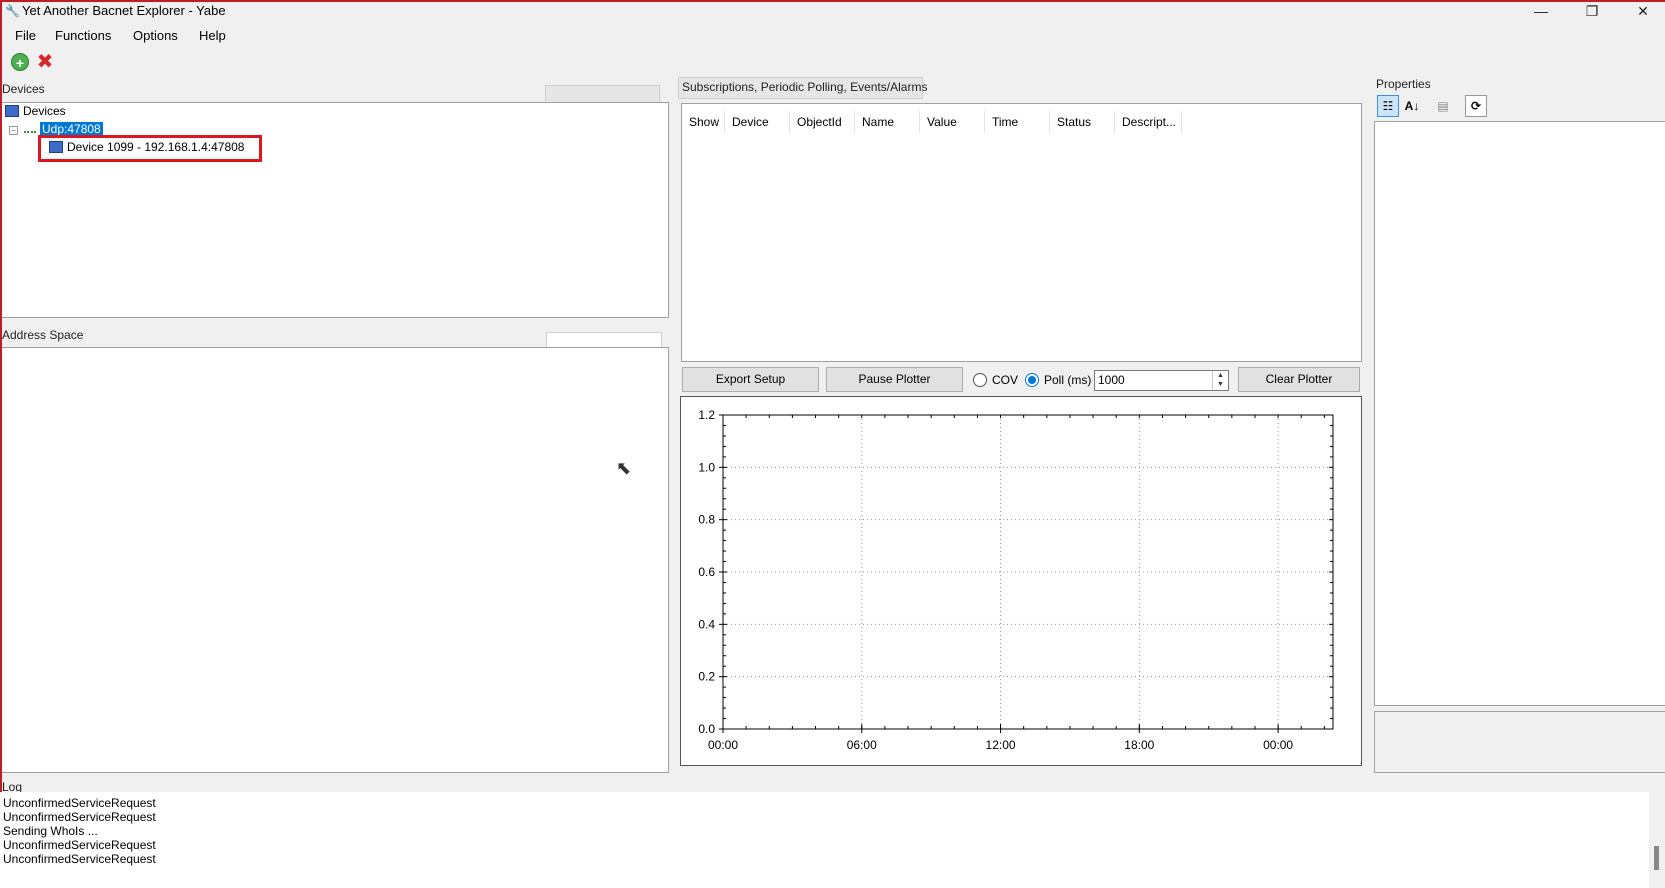 The height and width of the screenshot is (888, 1665). Describe the element at coordinates (706, 415) in the screenshot. I see `y-tick-label: 1.2` at that location.